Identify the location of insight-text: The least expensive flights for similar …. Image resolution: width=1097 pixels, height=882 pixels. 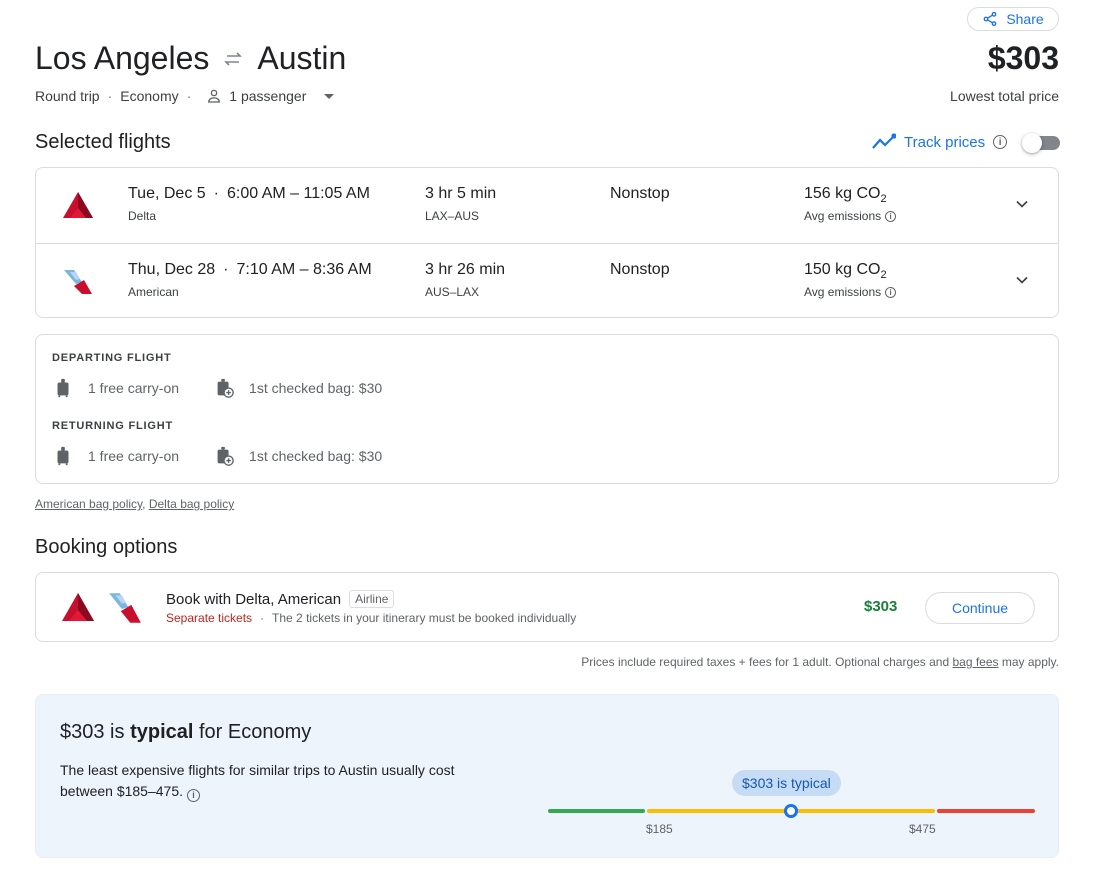
(257, 780).